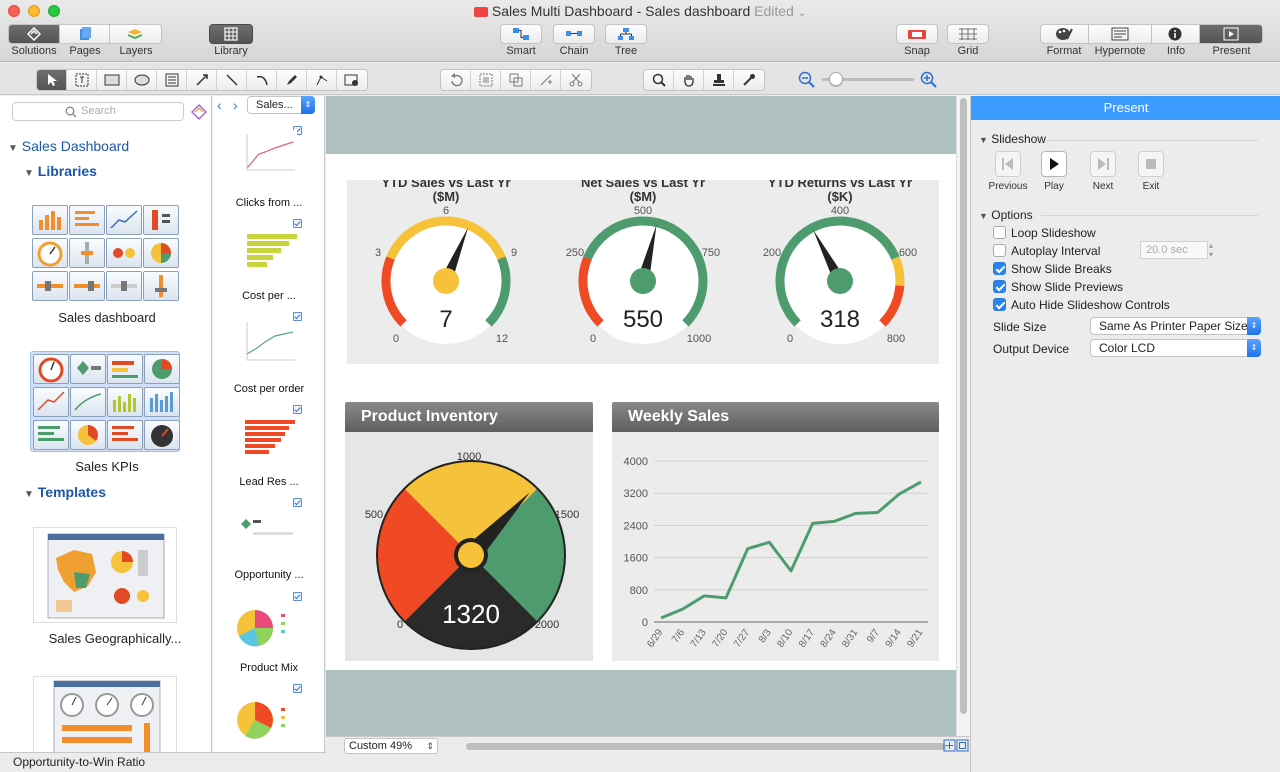 The width and height of the screenshot is (1280, 772). What do you see at coordinates (142, 80) in the screenshot?
I see `ellipse-tool` at bounding box center [142, 80].